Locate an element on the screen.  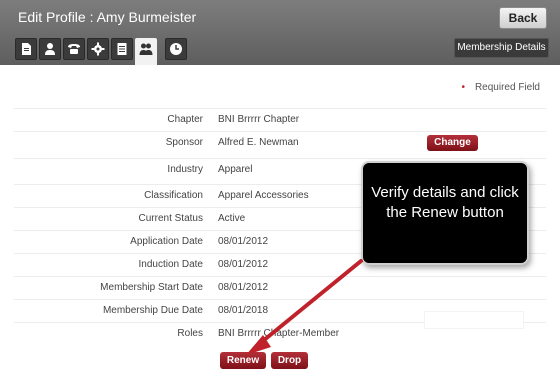
tab-settings is located at coordinates (98, 49).